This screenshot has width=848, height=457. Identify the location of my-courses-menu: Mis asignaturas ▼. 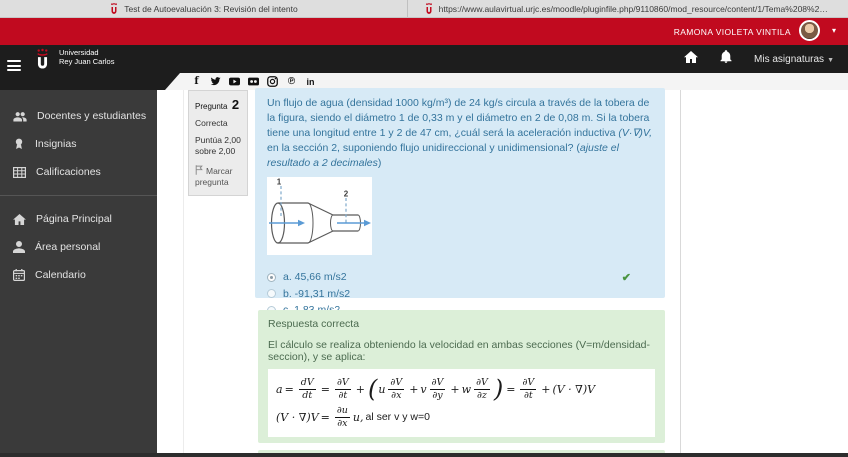
(794, 59).